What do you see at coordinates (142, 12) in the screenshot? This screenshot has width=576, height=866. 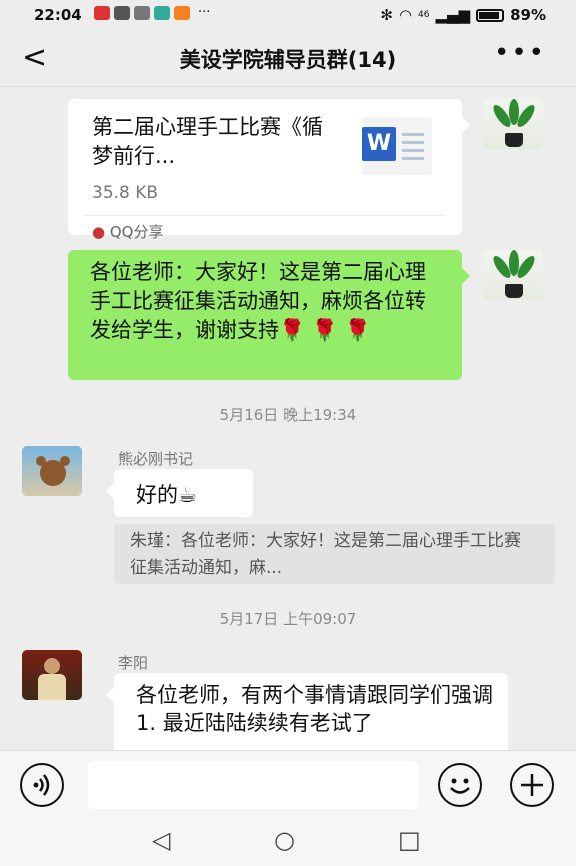 I see `link-notification-icon` at bounding box center [142, 12].